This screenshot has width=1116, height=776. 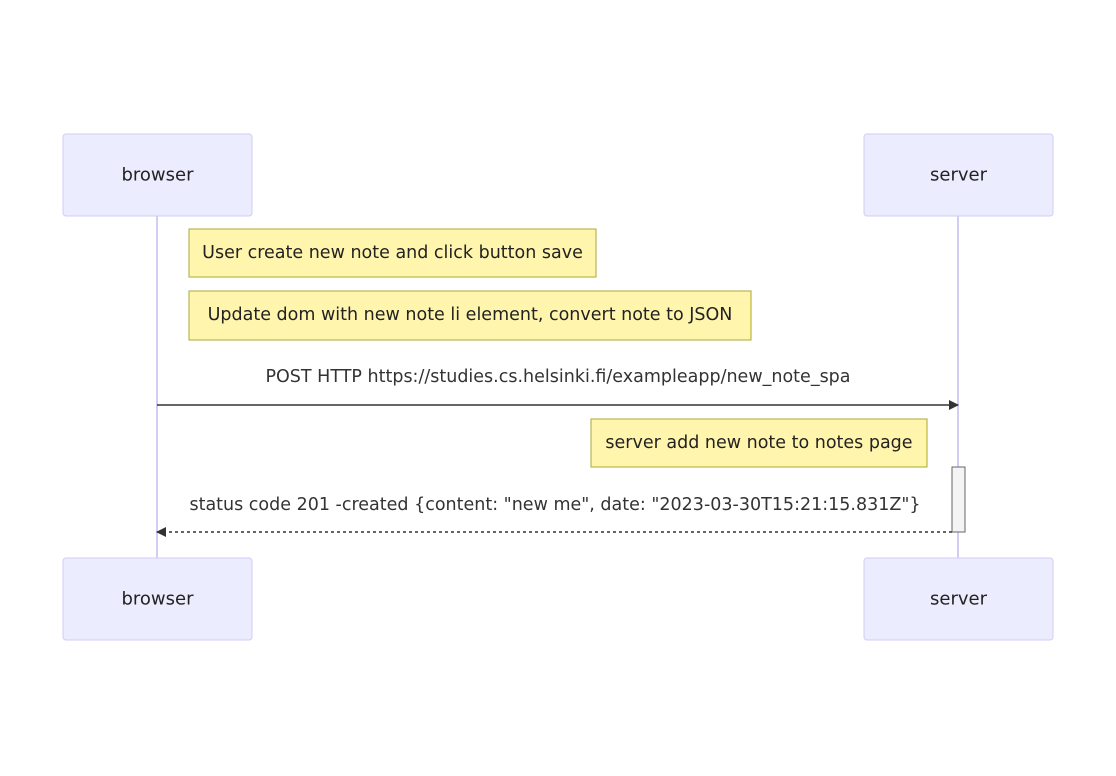 What do you see at coordinates (958, 499) in the screenshot?
I see `server-activation` at bounding box center [958, 499].